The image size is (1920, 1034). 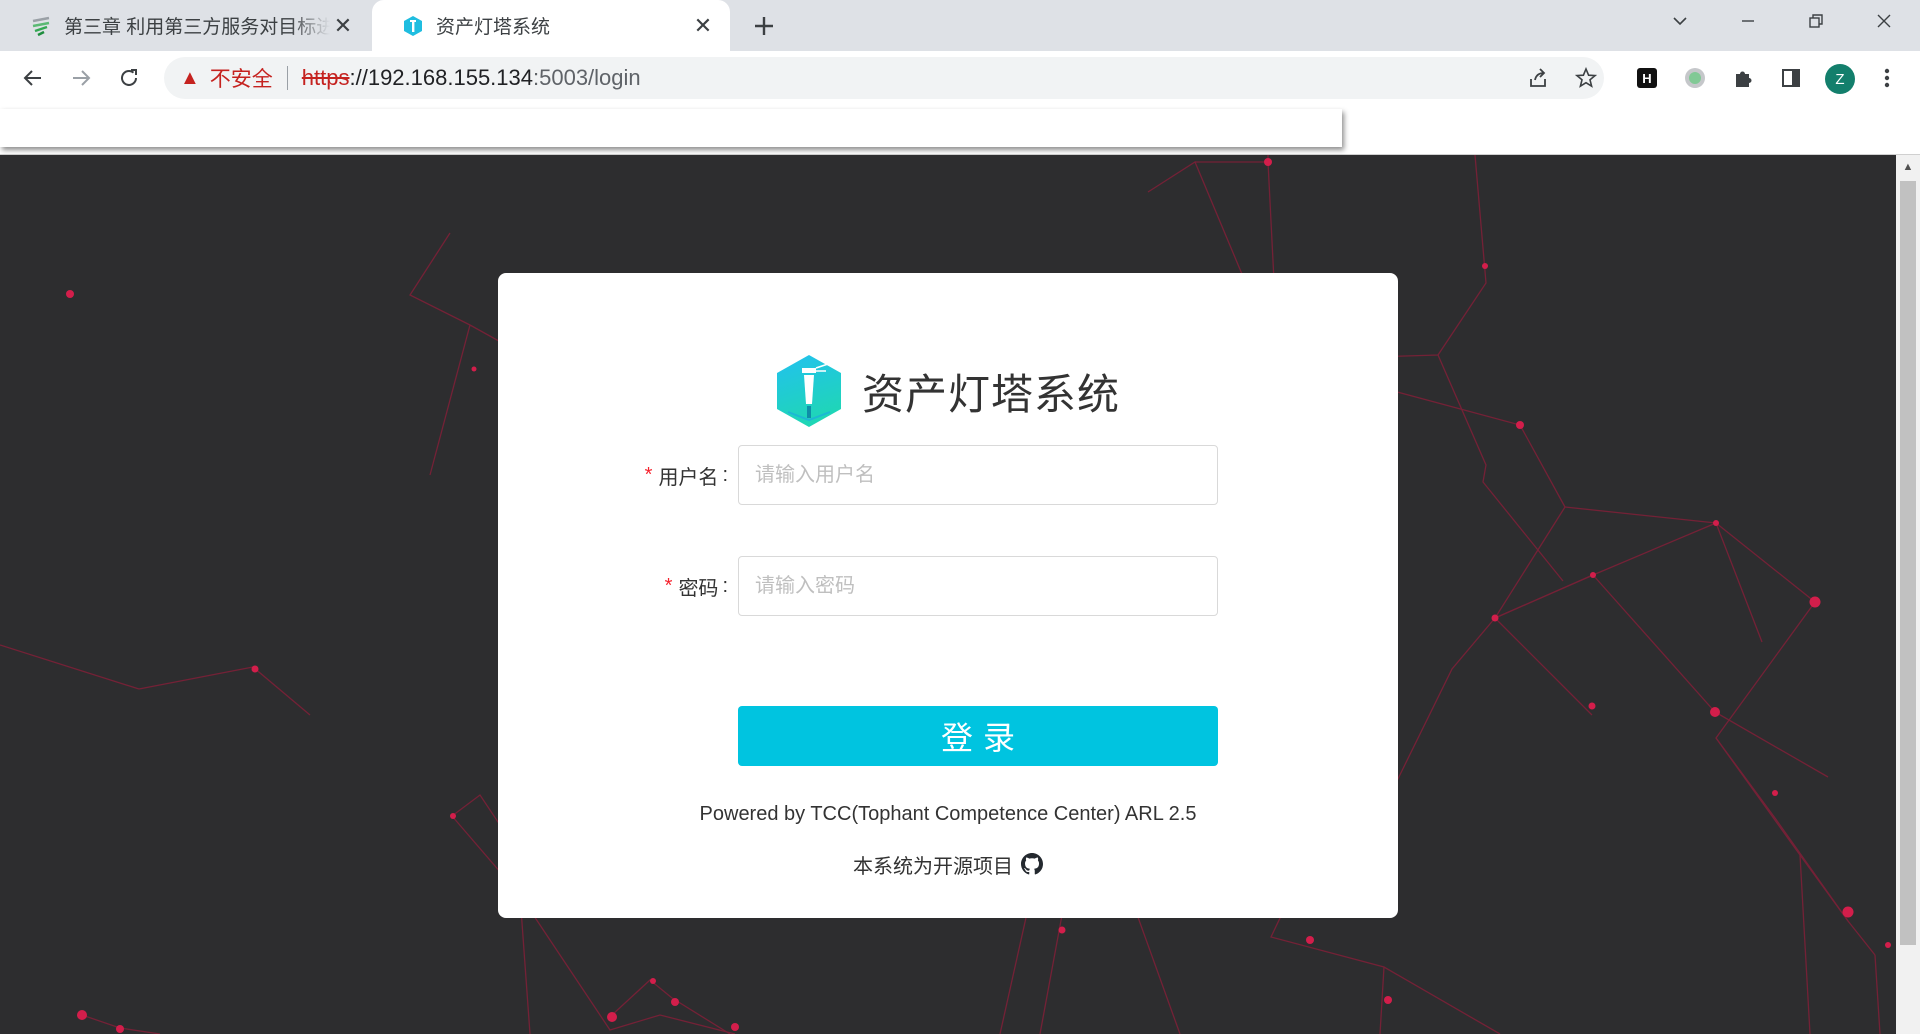 What do you see at coordinates (1908, 167) in the screenshot?
I see `scroll-up-arrow-icon: ▲` at bounding box center [1908, 167].